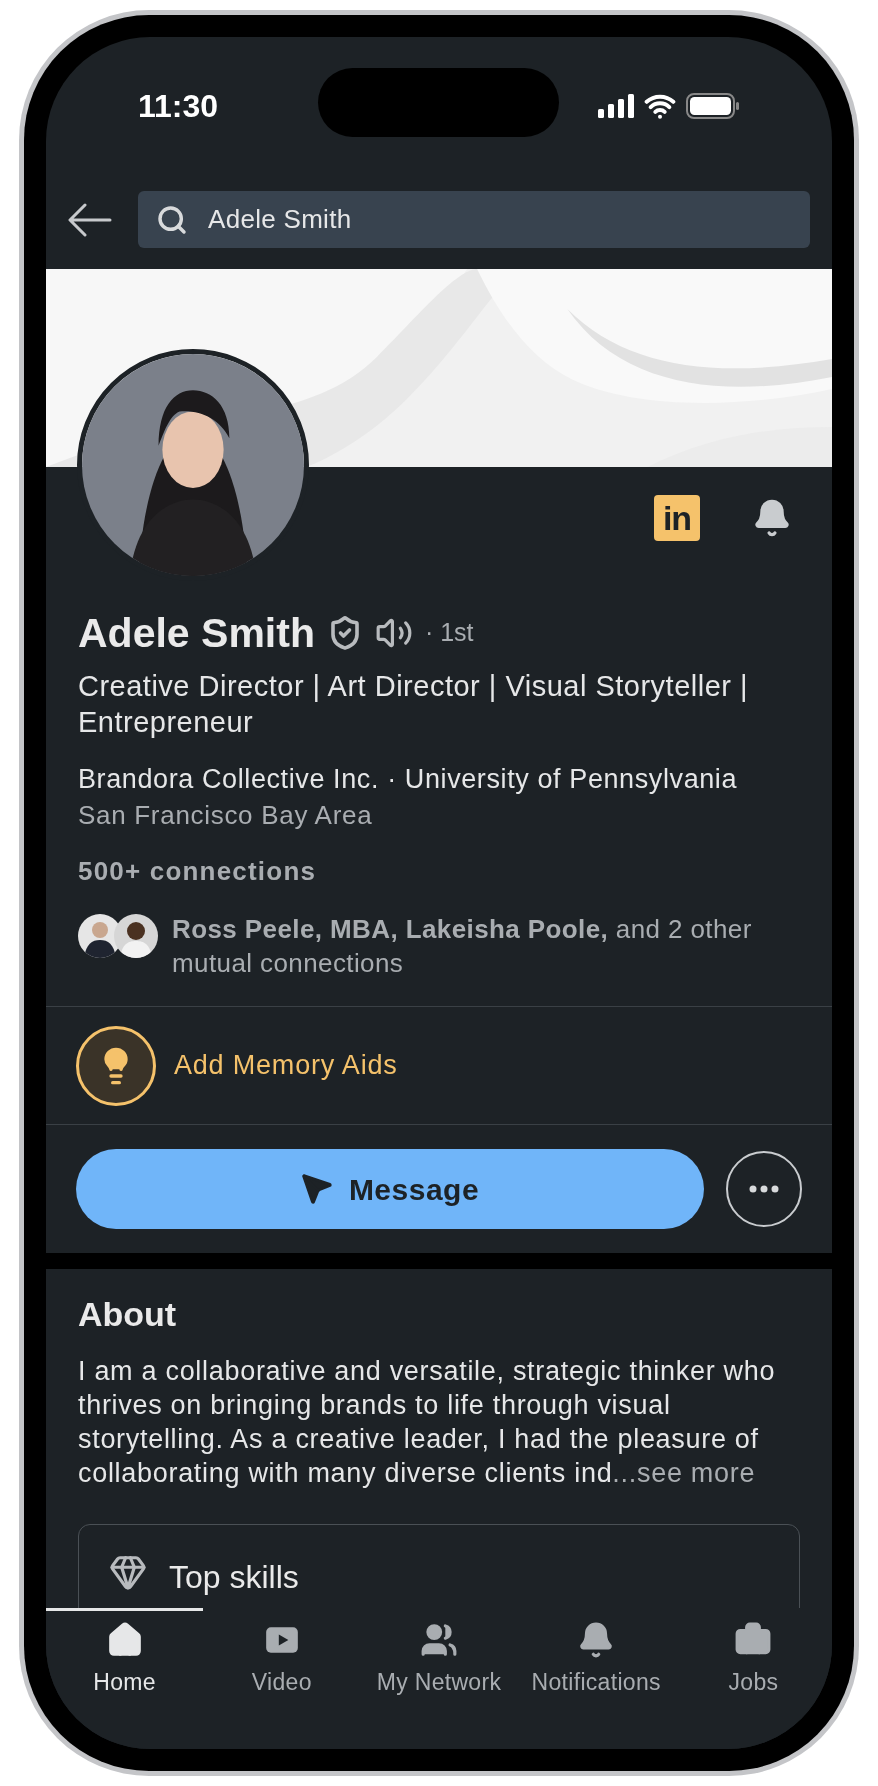 The image size is (878, 1786). I want to click on nav-tab: Notifications, so click(596, 1678).